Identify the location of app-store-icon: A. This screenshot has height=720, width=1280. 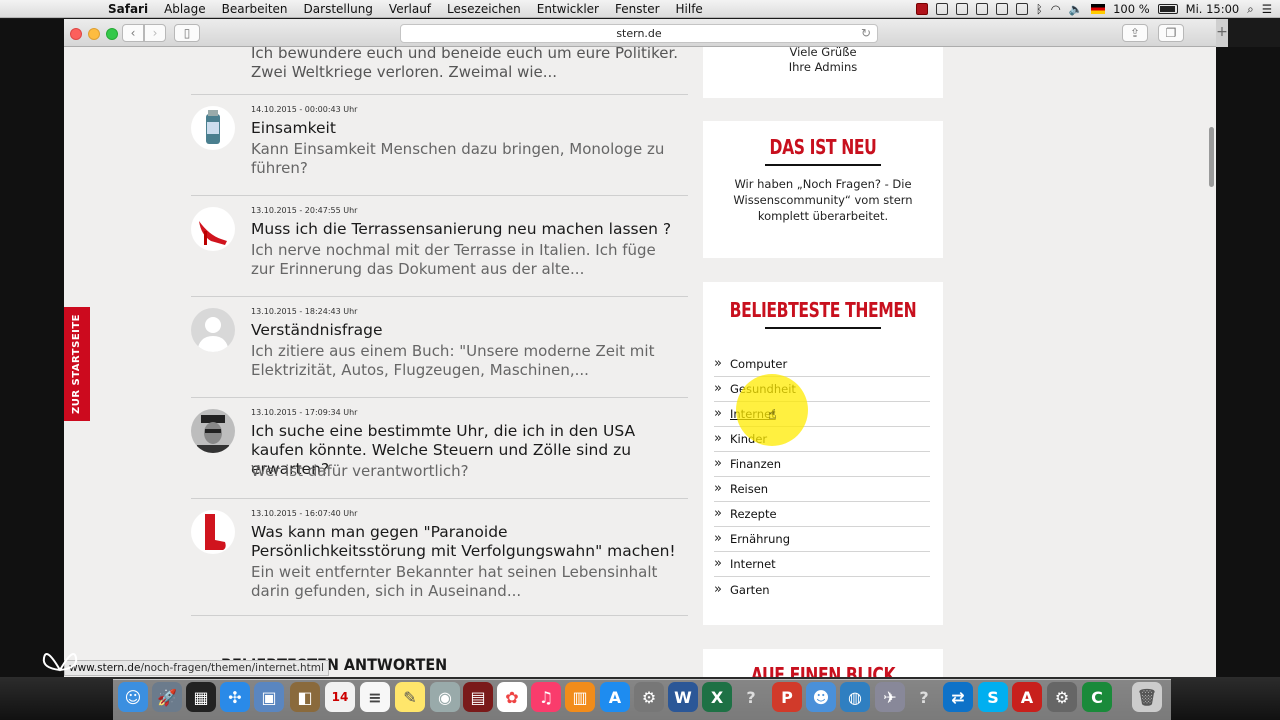
(615, 697).